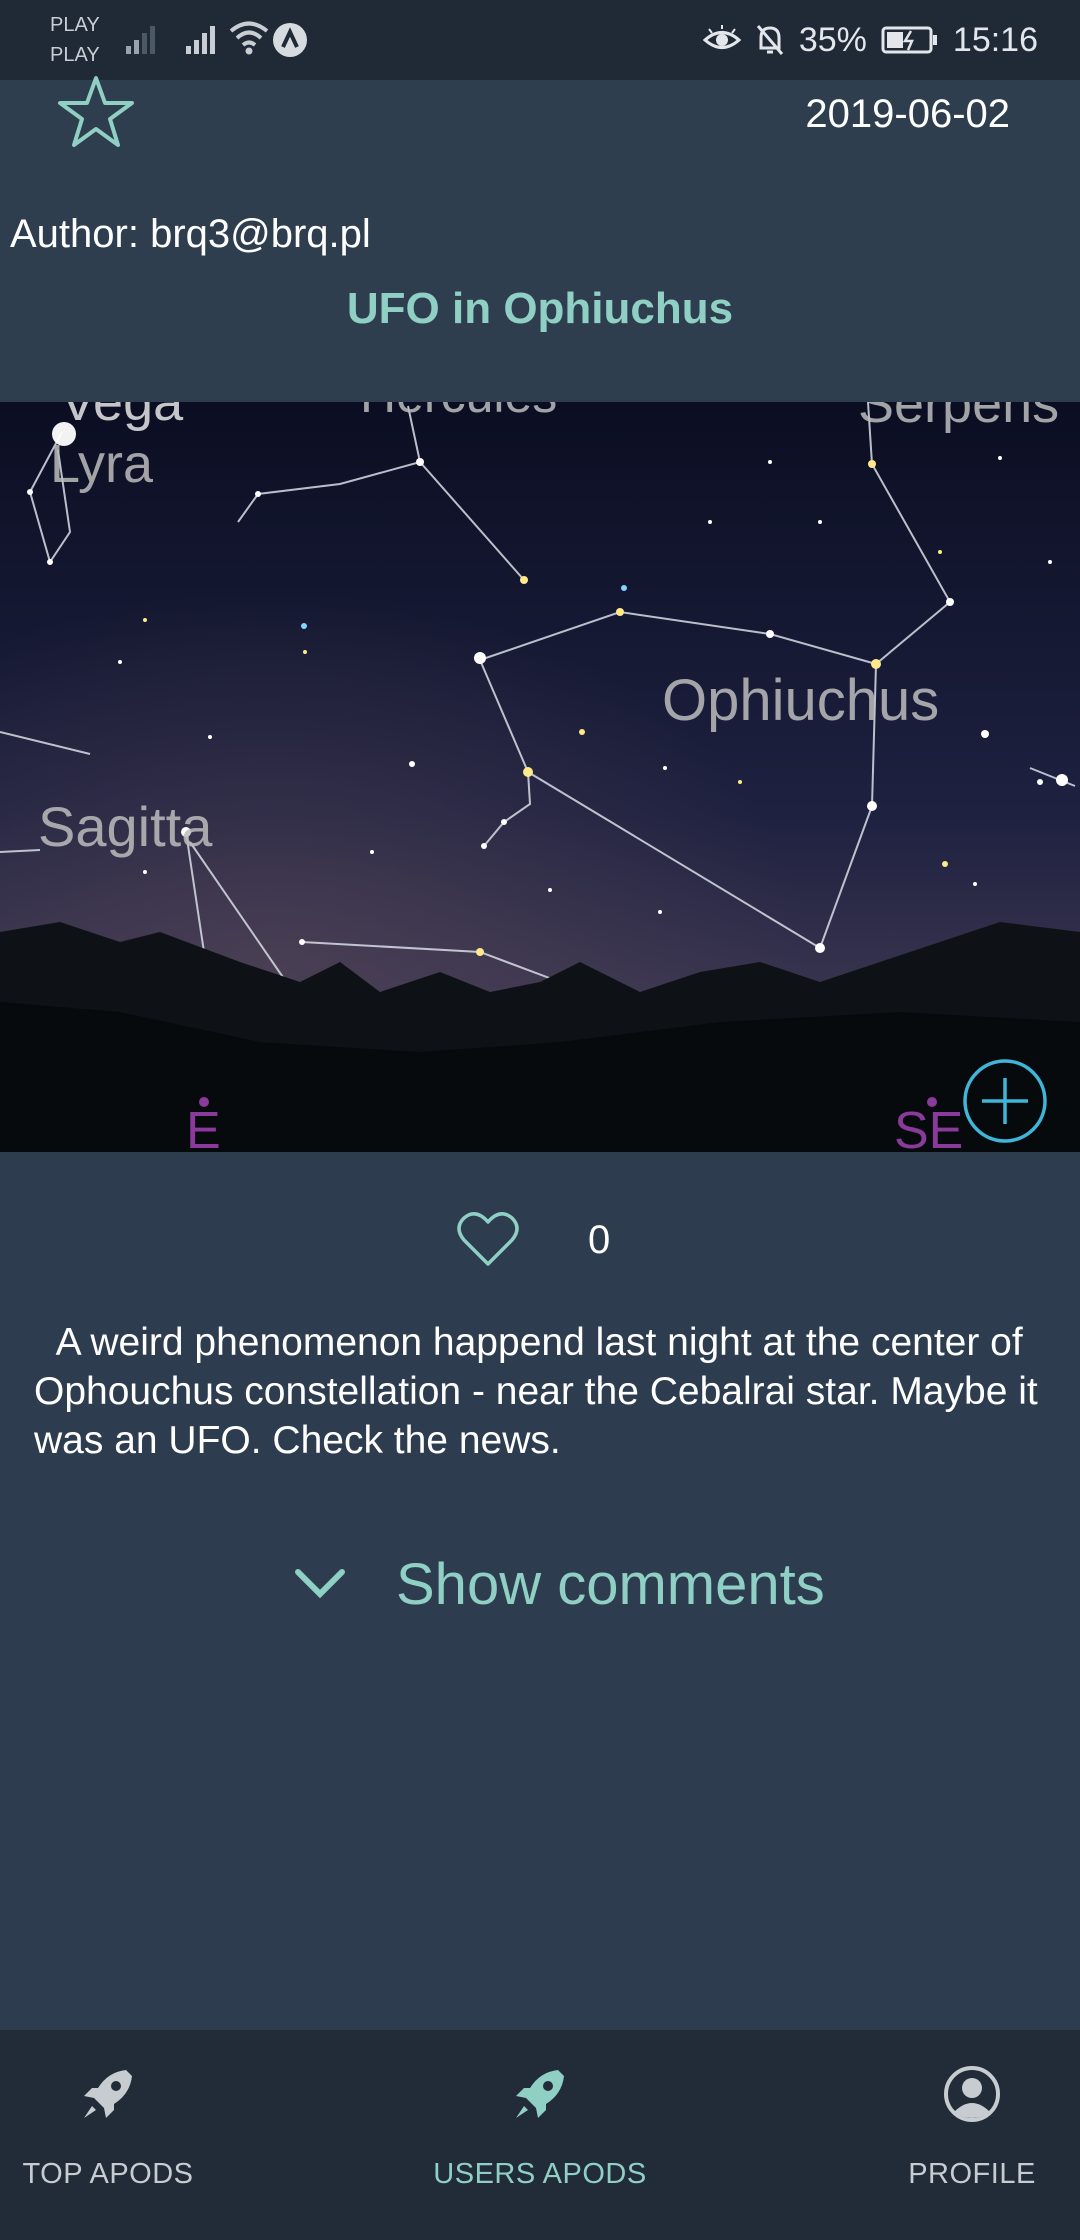 The width and height of the screenshot is (1080, 2240). Describe the element at coordinates (972, 2094) in the screenshot. I see `profile-icon` at that location.